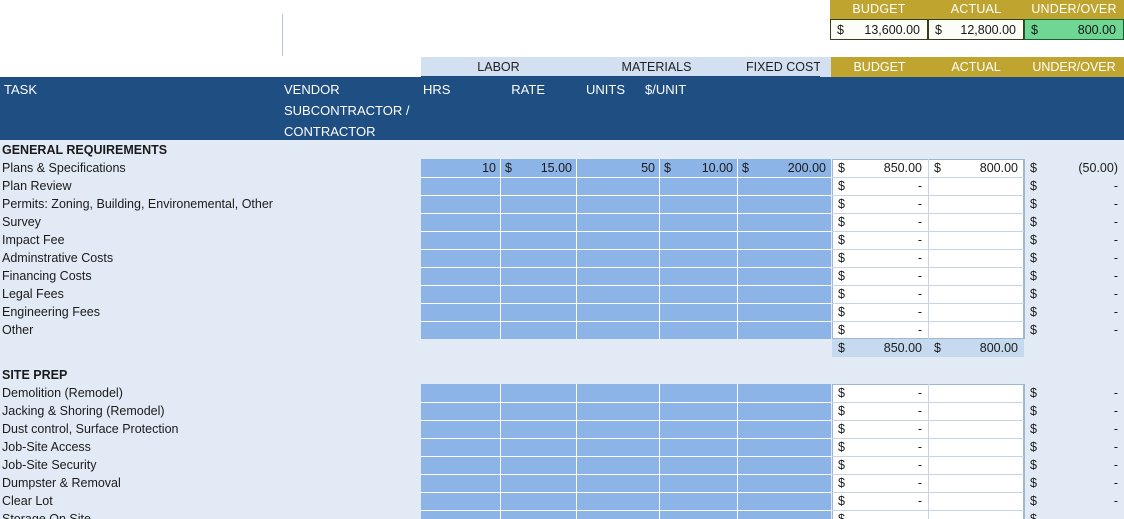  What do you see at coordinates (528, 89) in the screenshot?
I see `column-header-rate: RATE` at bounding box center [528, 89].